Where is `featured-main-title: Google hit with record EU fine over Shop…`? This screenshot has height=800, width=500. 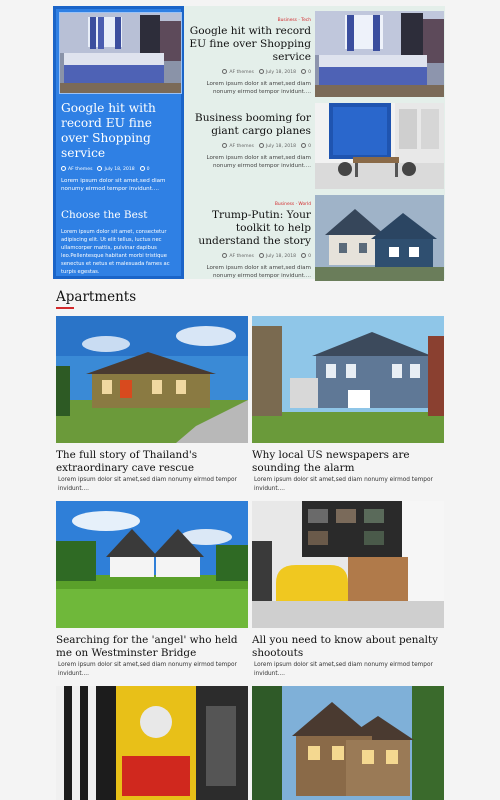
featured-main-title: Google hit with record EU fine over Shop… is located at coordinates (118, 131).